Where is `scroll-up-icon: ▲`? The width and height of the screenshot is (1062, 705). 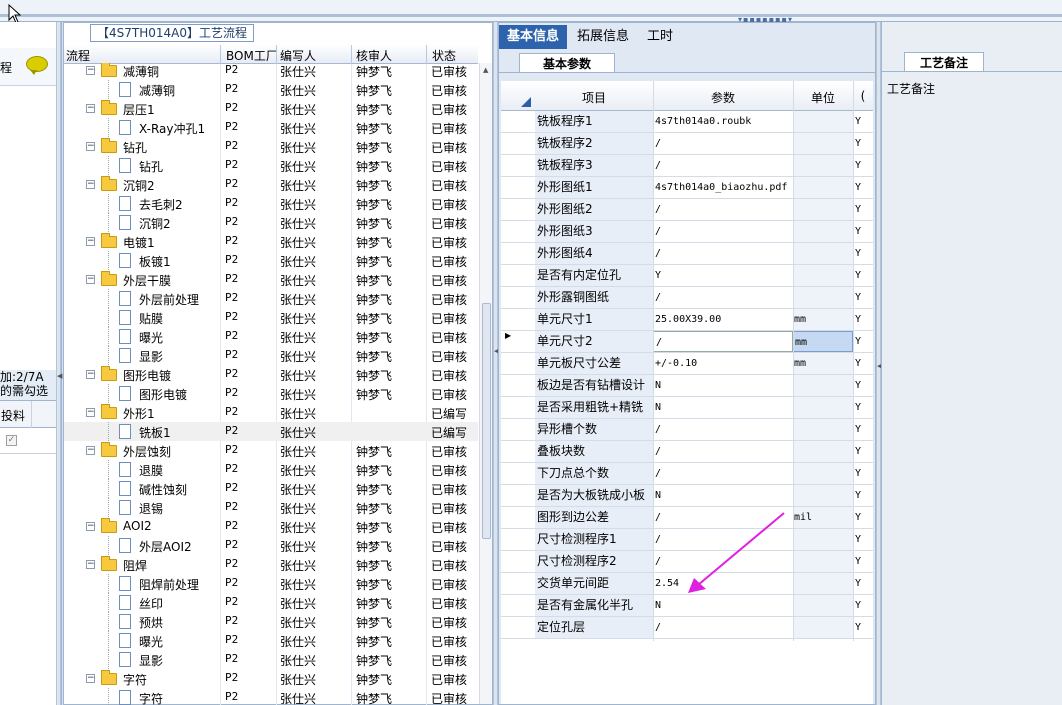 scroll-up-icon: ▲ is located at coordinates (485, 70).